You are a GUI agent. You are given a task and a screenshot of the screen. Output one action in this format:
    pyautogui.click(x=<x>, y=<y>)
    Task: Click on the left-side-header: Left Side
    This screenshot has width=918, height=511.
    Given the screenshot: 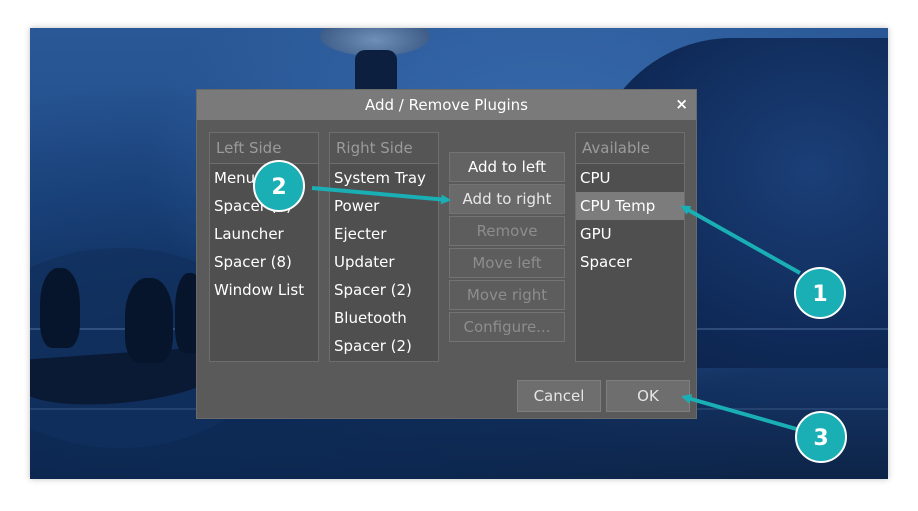 What is the action you would take?
    pyautogui.click(x=264, y=148)
    